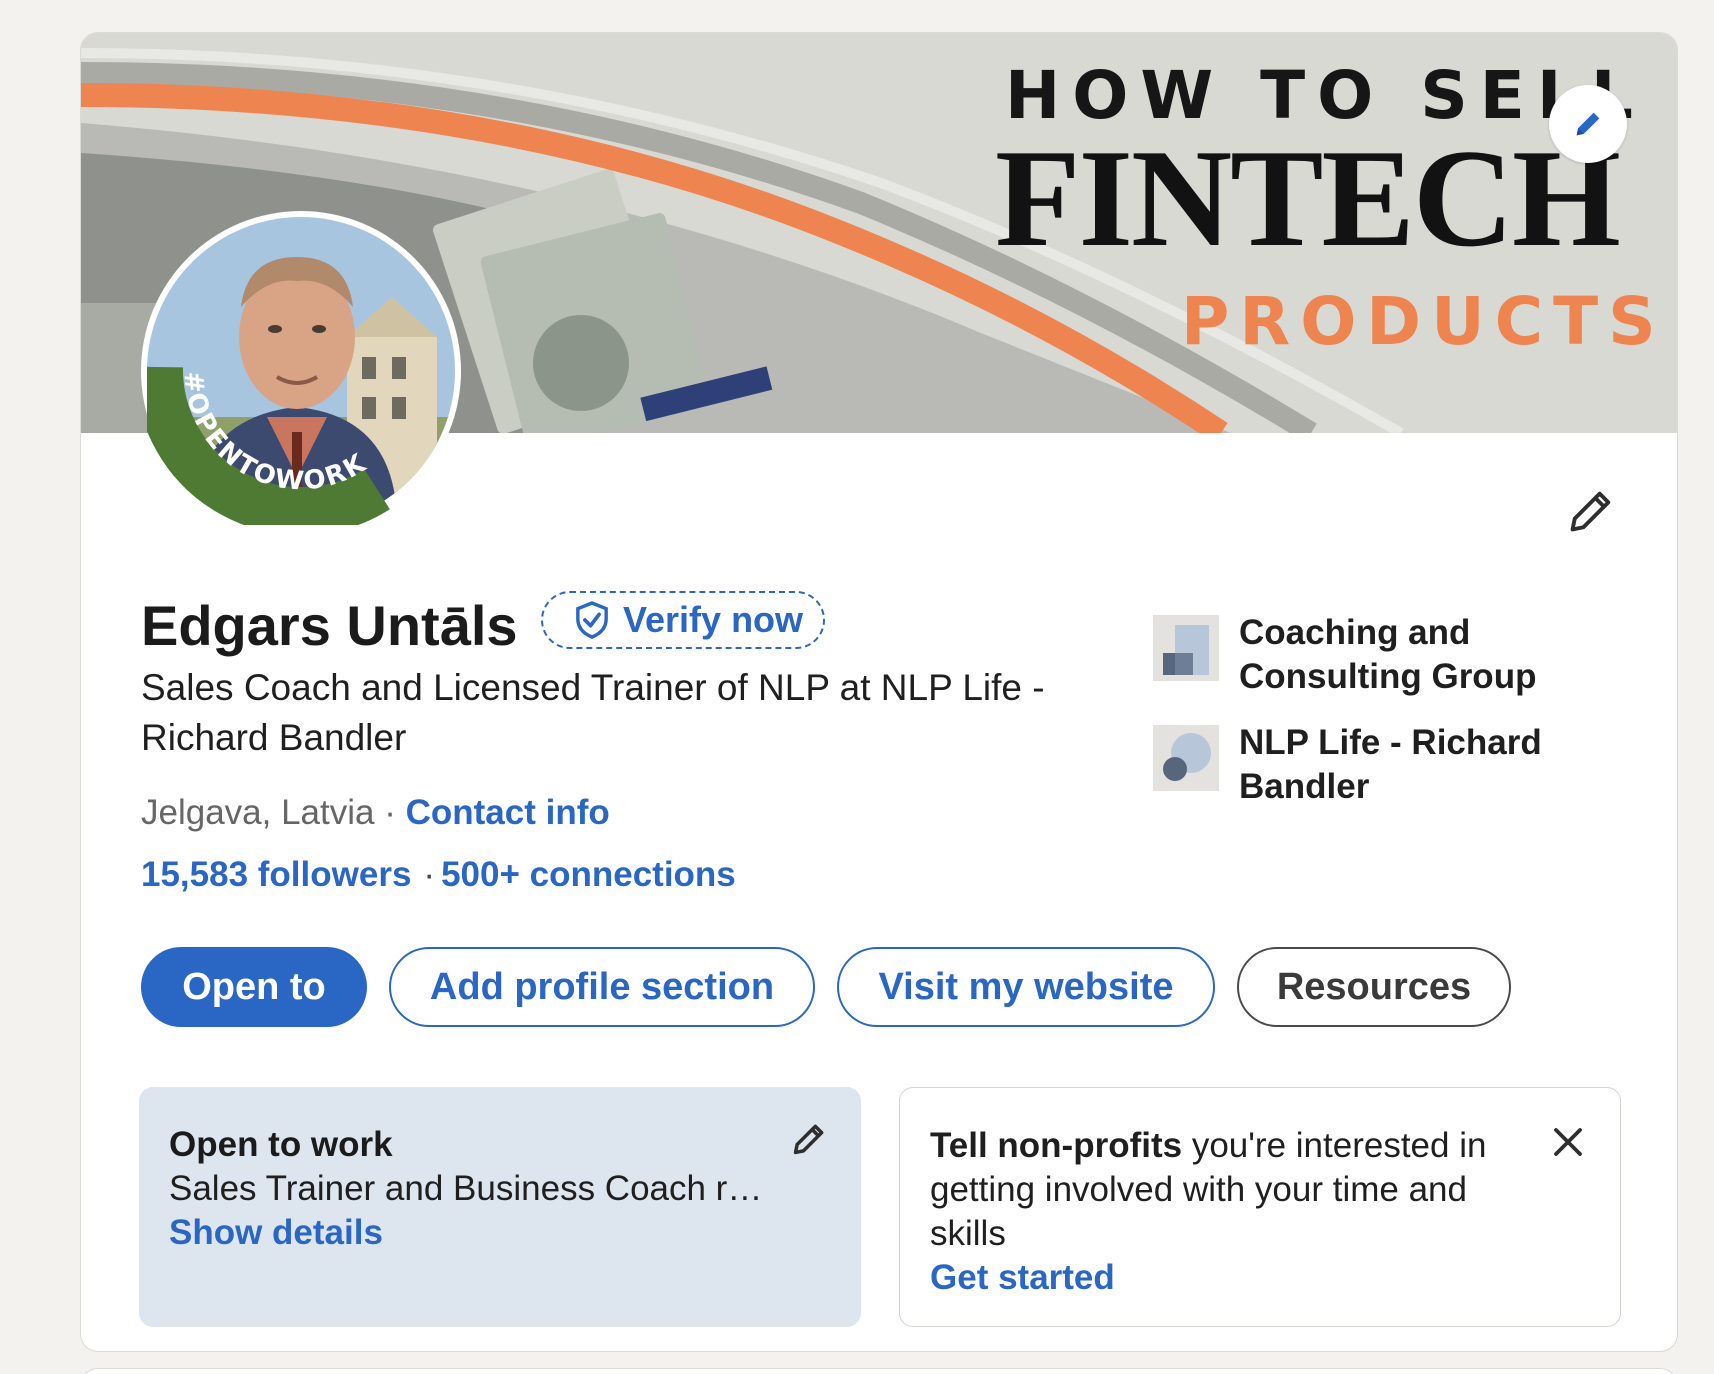 The width and height of the screenshot is (1714, 1374). What do you see at coordinates (1423, 321) in the screenshot?
I see `banner-line-3: PRODUCTS` at bounding box center [1423, 321].